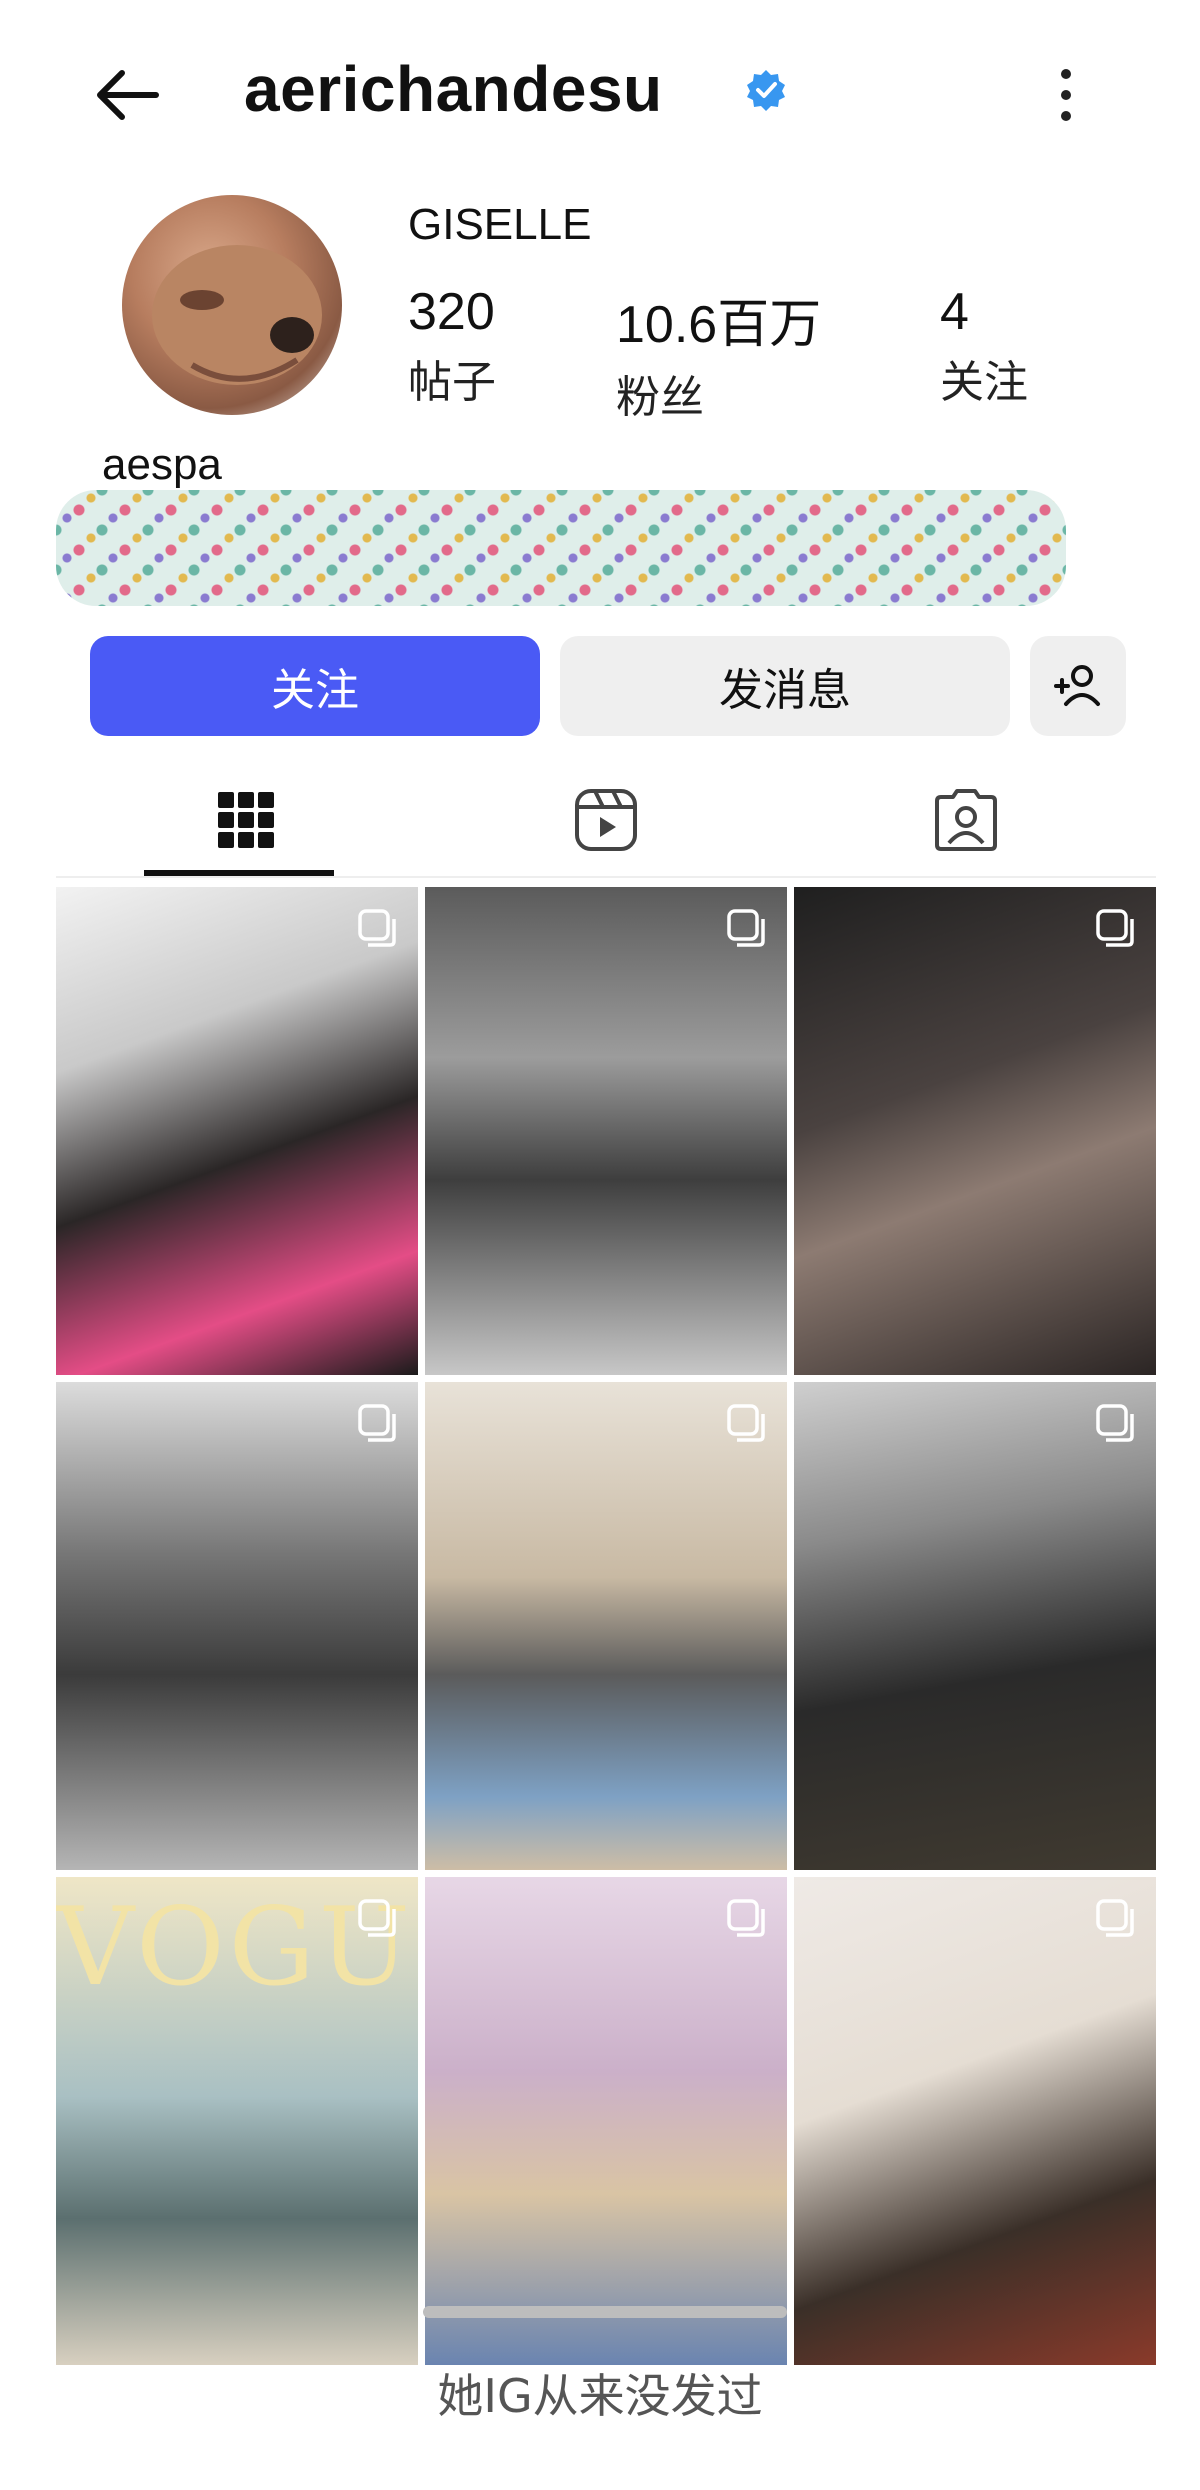  Describe the element at coordinates (315, 686) in the screenshot. I see `follow-button: 关注` at that location.